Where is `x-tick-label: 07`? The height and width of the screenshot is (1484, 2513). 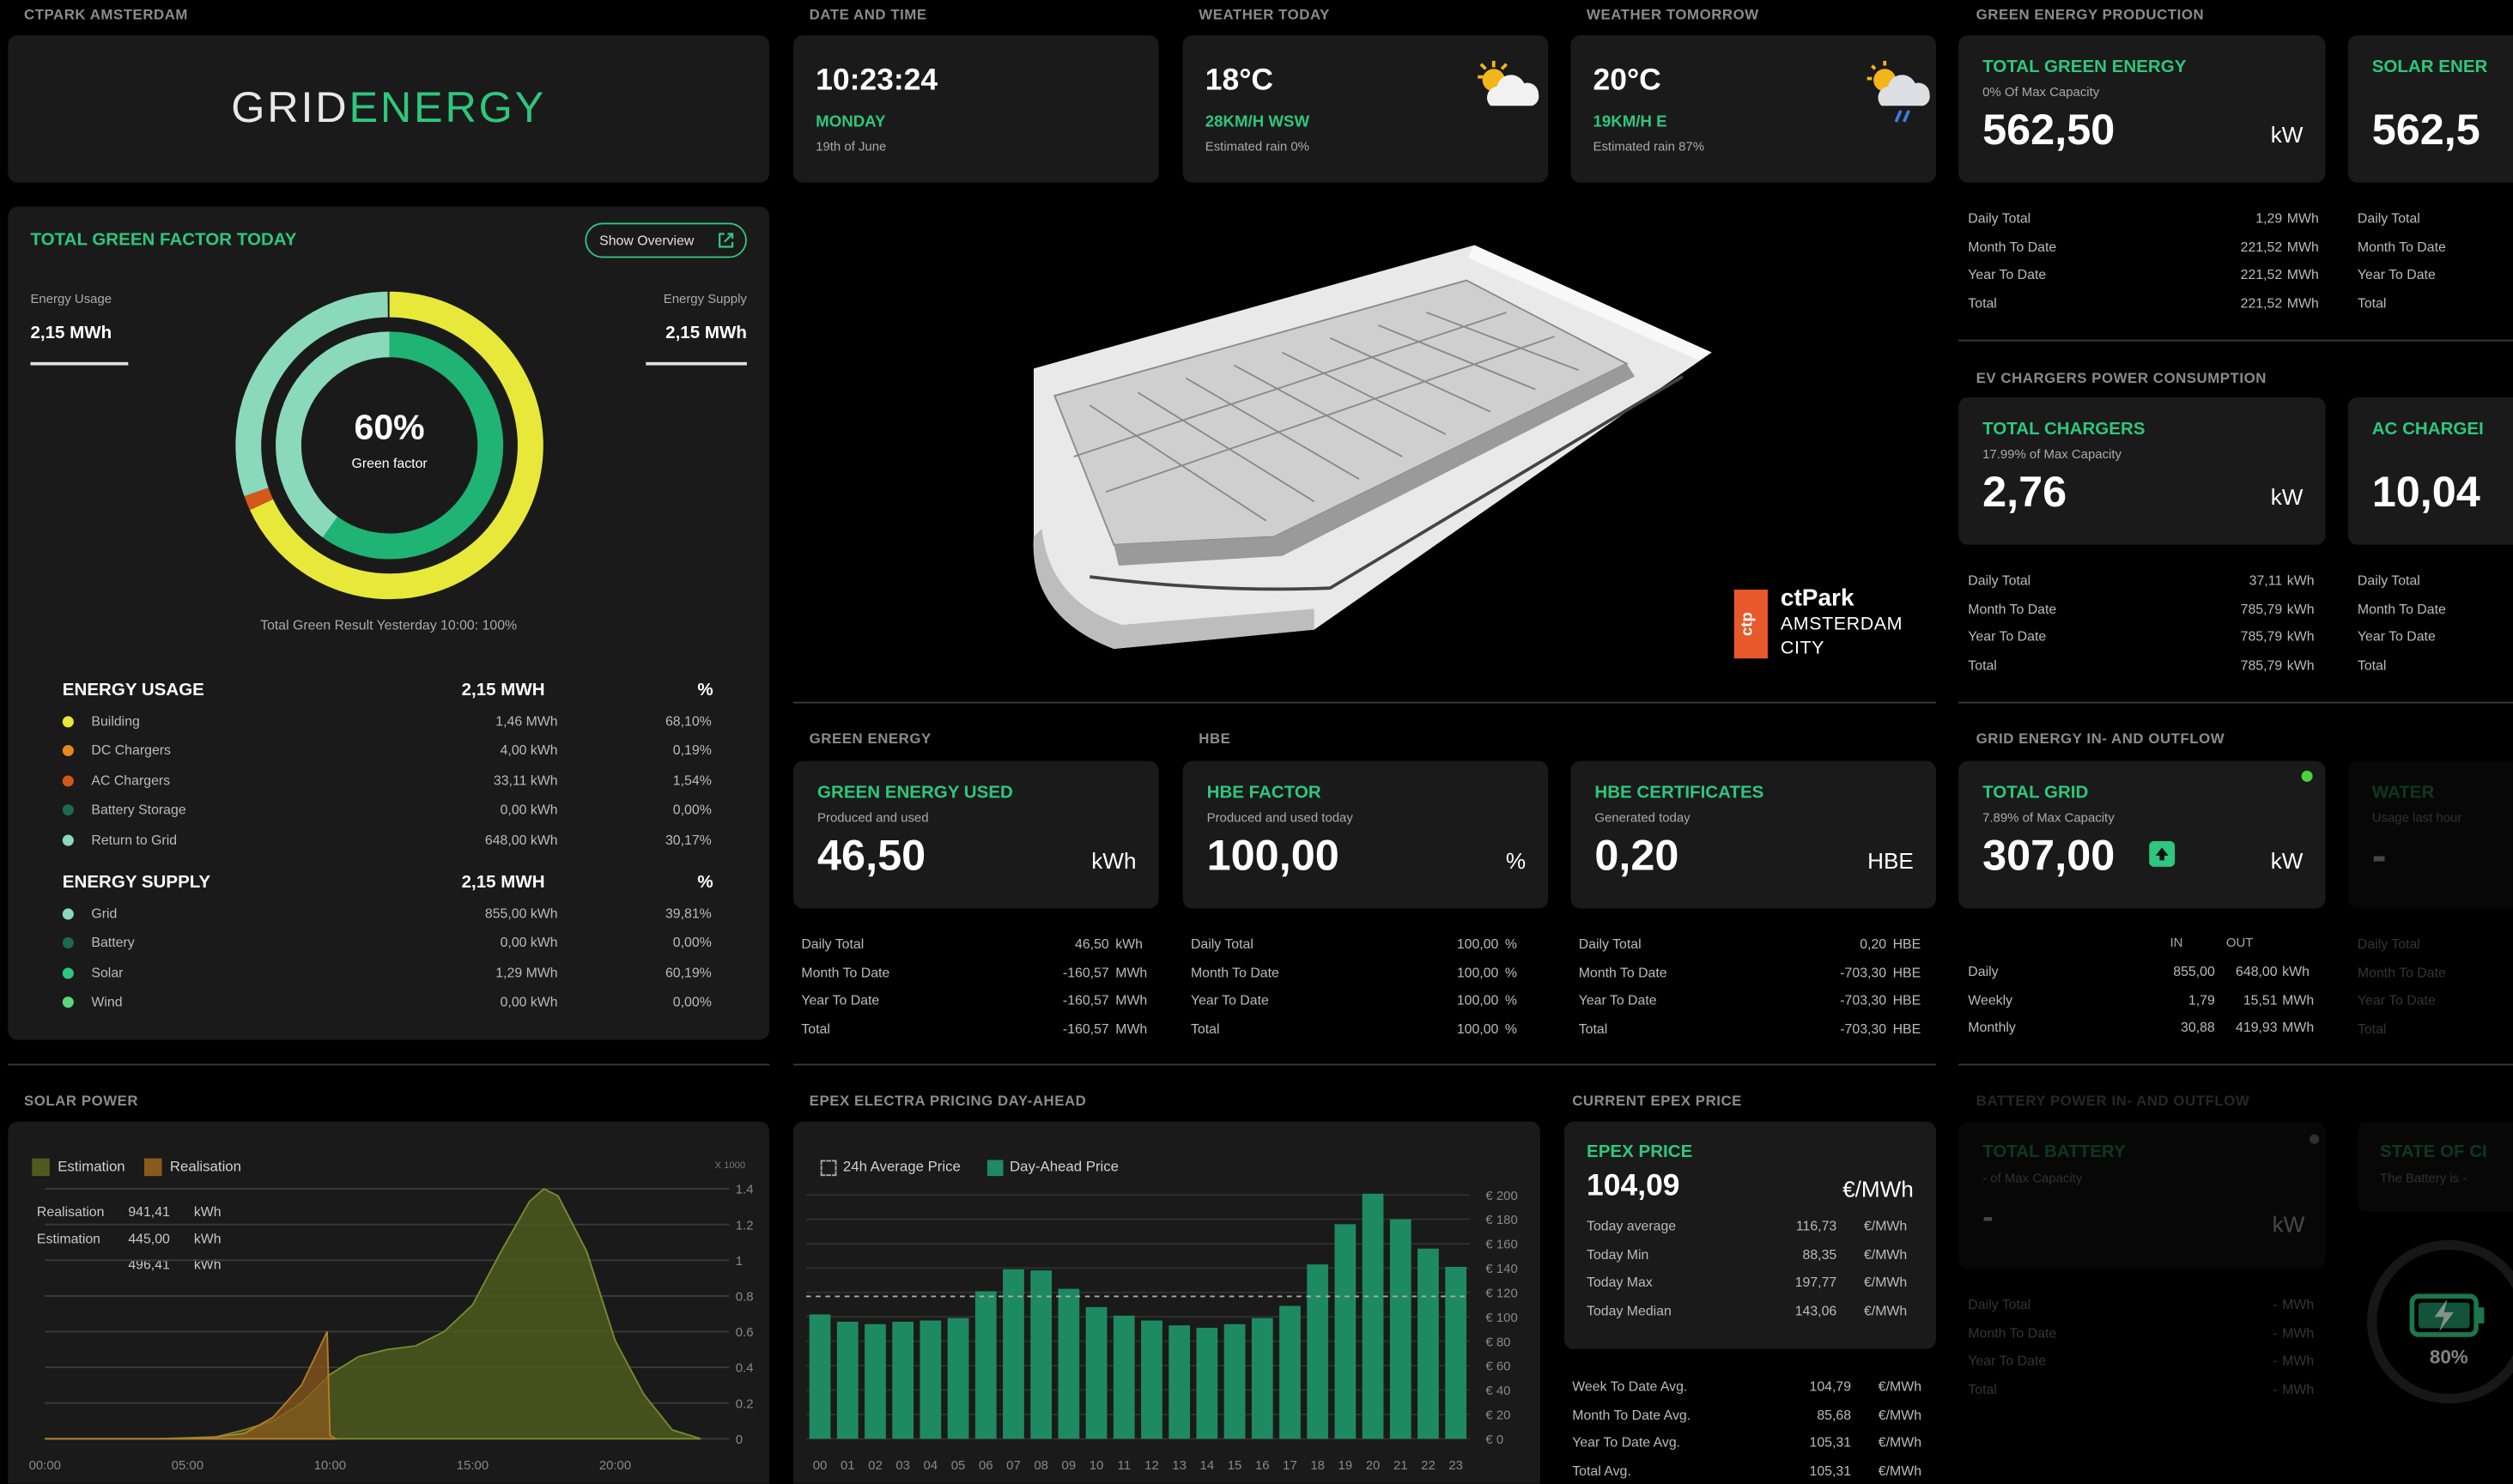 x-tick-label: 07 is located at coordinates (1013, 1465).